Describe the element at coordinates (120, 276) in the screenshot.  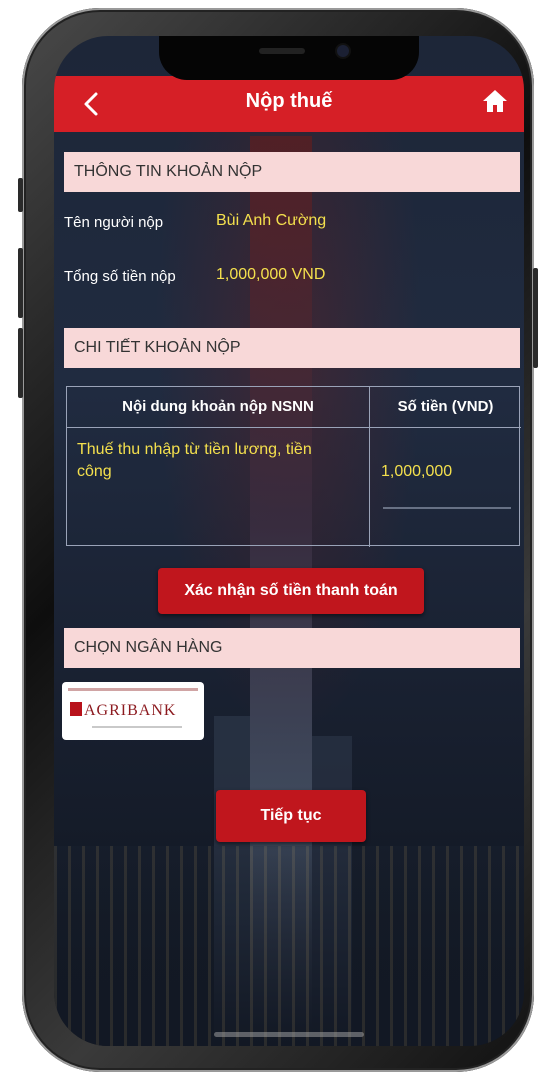
I see `total-label: Tổng số tiền nộp` at that location.